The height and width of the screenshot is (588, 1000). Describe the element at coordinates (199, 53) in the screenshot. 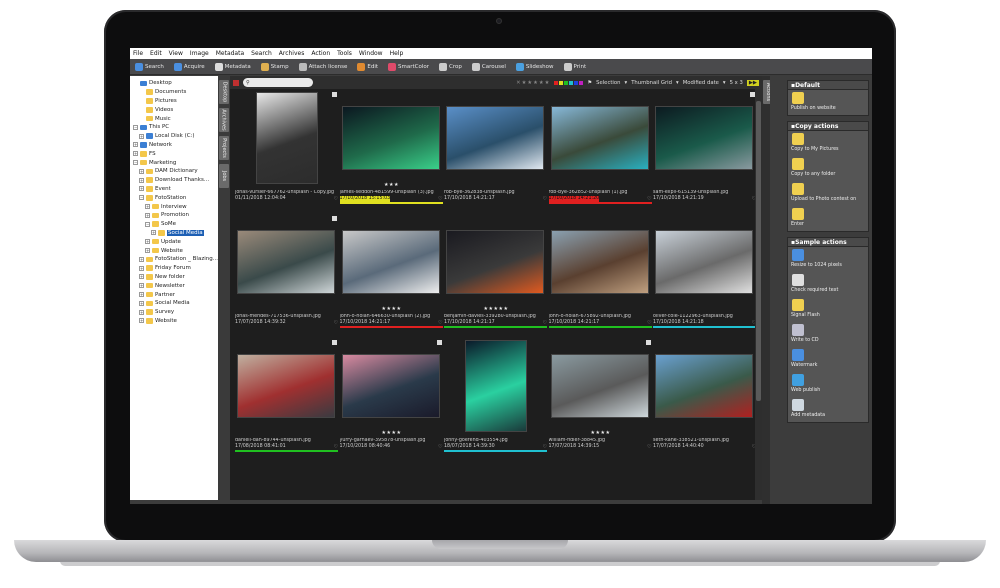

I see `menu-item-image: Image` at that location.